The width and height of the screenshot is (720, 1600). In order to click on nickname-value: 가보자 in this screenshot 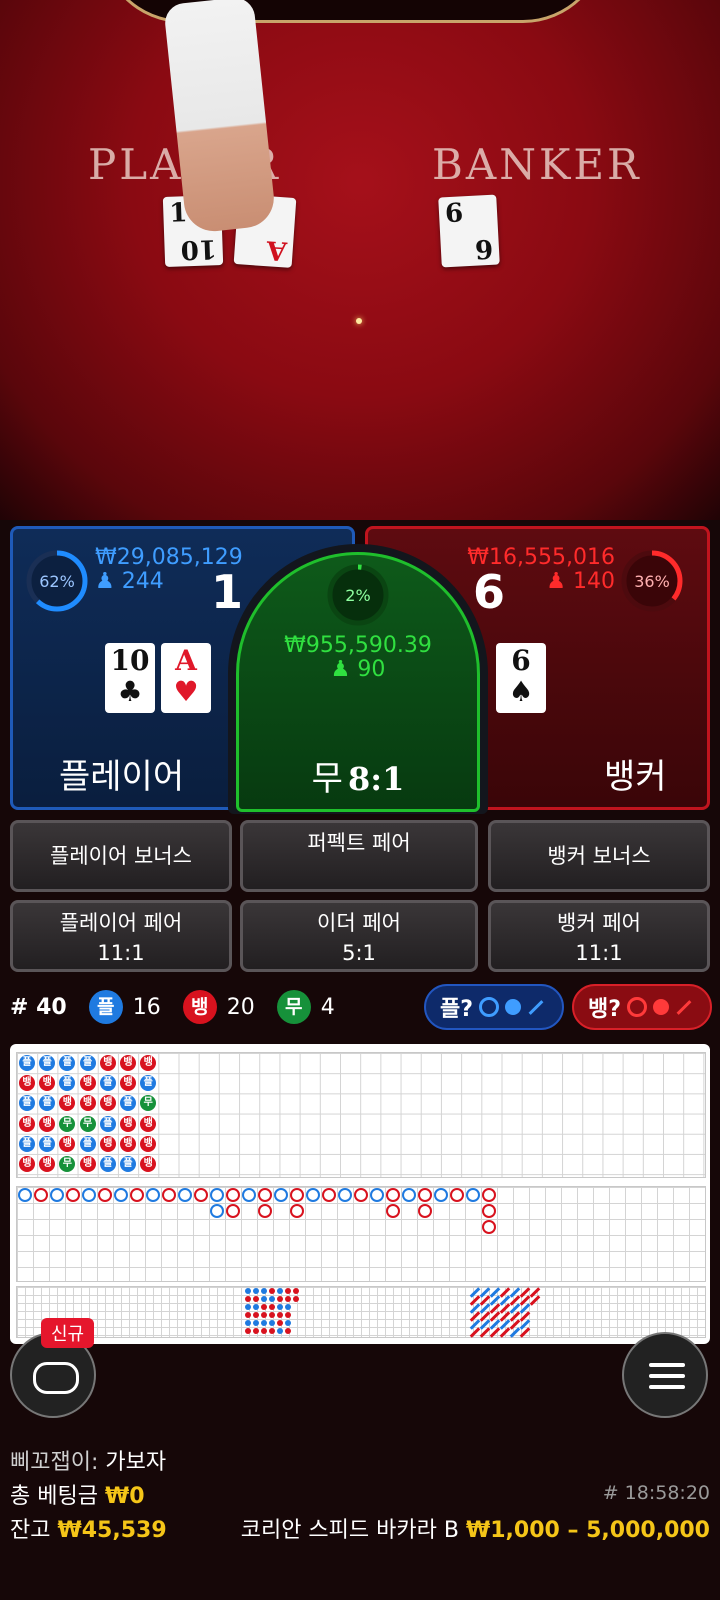, I will do `click(136, 1462)`.